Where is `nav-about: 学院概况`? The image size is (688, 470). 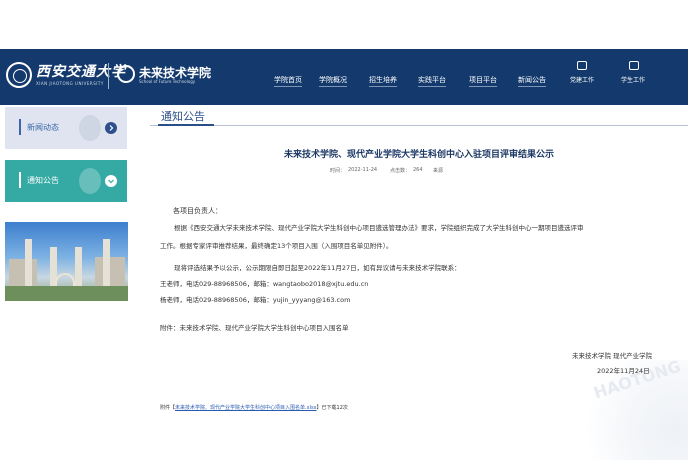 nav-about: 学院概况 is located at coordinates (333, 81).